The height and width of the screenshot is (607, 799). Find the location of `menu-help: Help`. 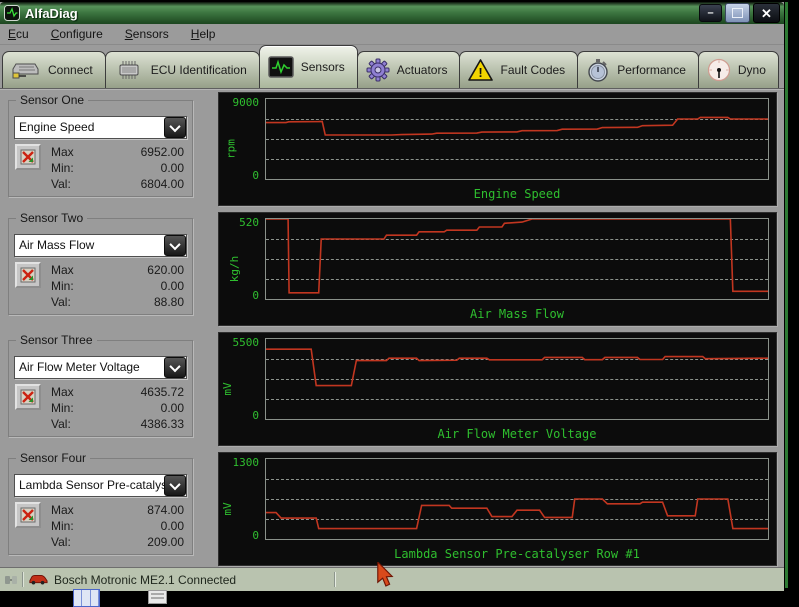

menu-help: Help is located at coordinates (203, 34).